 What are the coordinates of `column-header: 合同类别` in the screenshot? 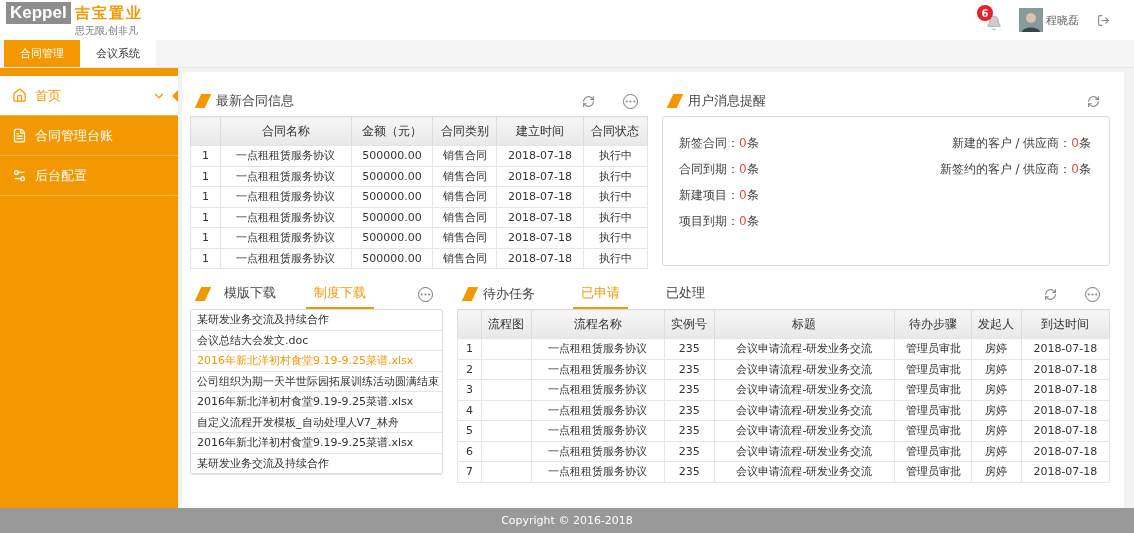 It's located at (464, 131).